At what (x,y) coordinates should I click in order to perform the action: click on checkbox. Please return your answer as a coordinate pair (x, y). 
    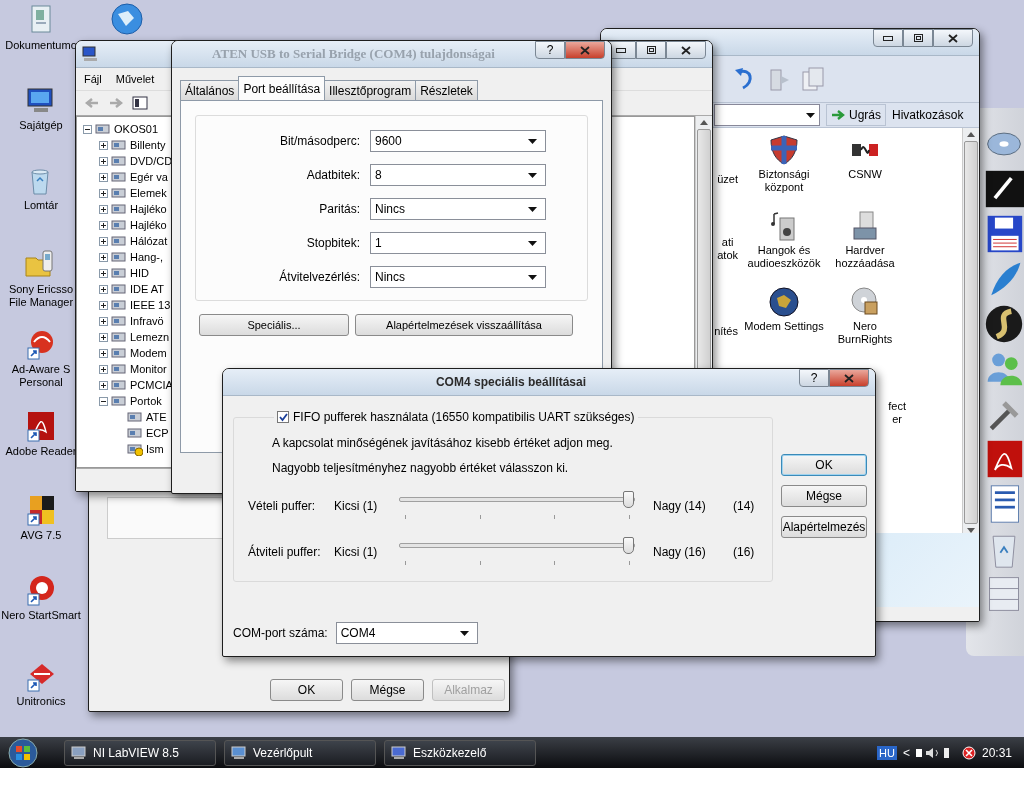
    Looking at the image, I should click on (283, 417).